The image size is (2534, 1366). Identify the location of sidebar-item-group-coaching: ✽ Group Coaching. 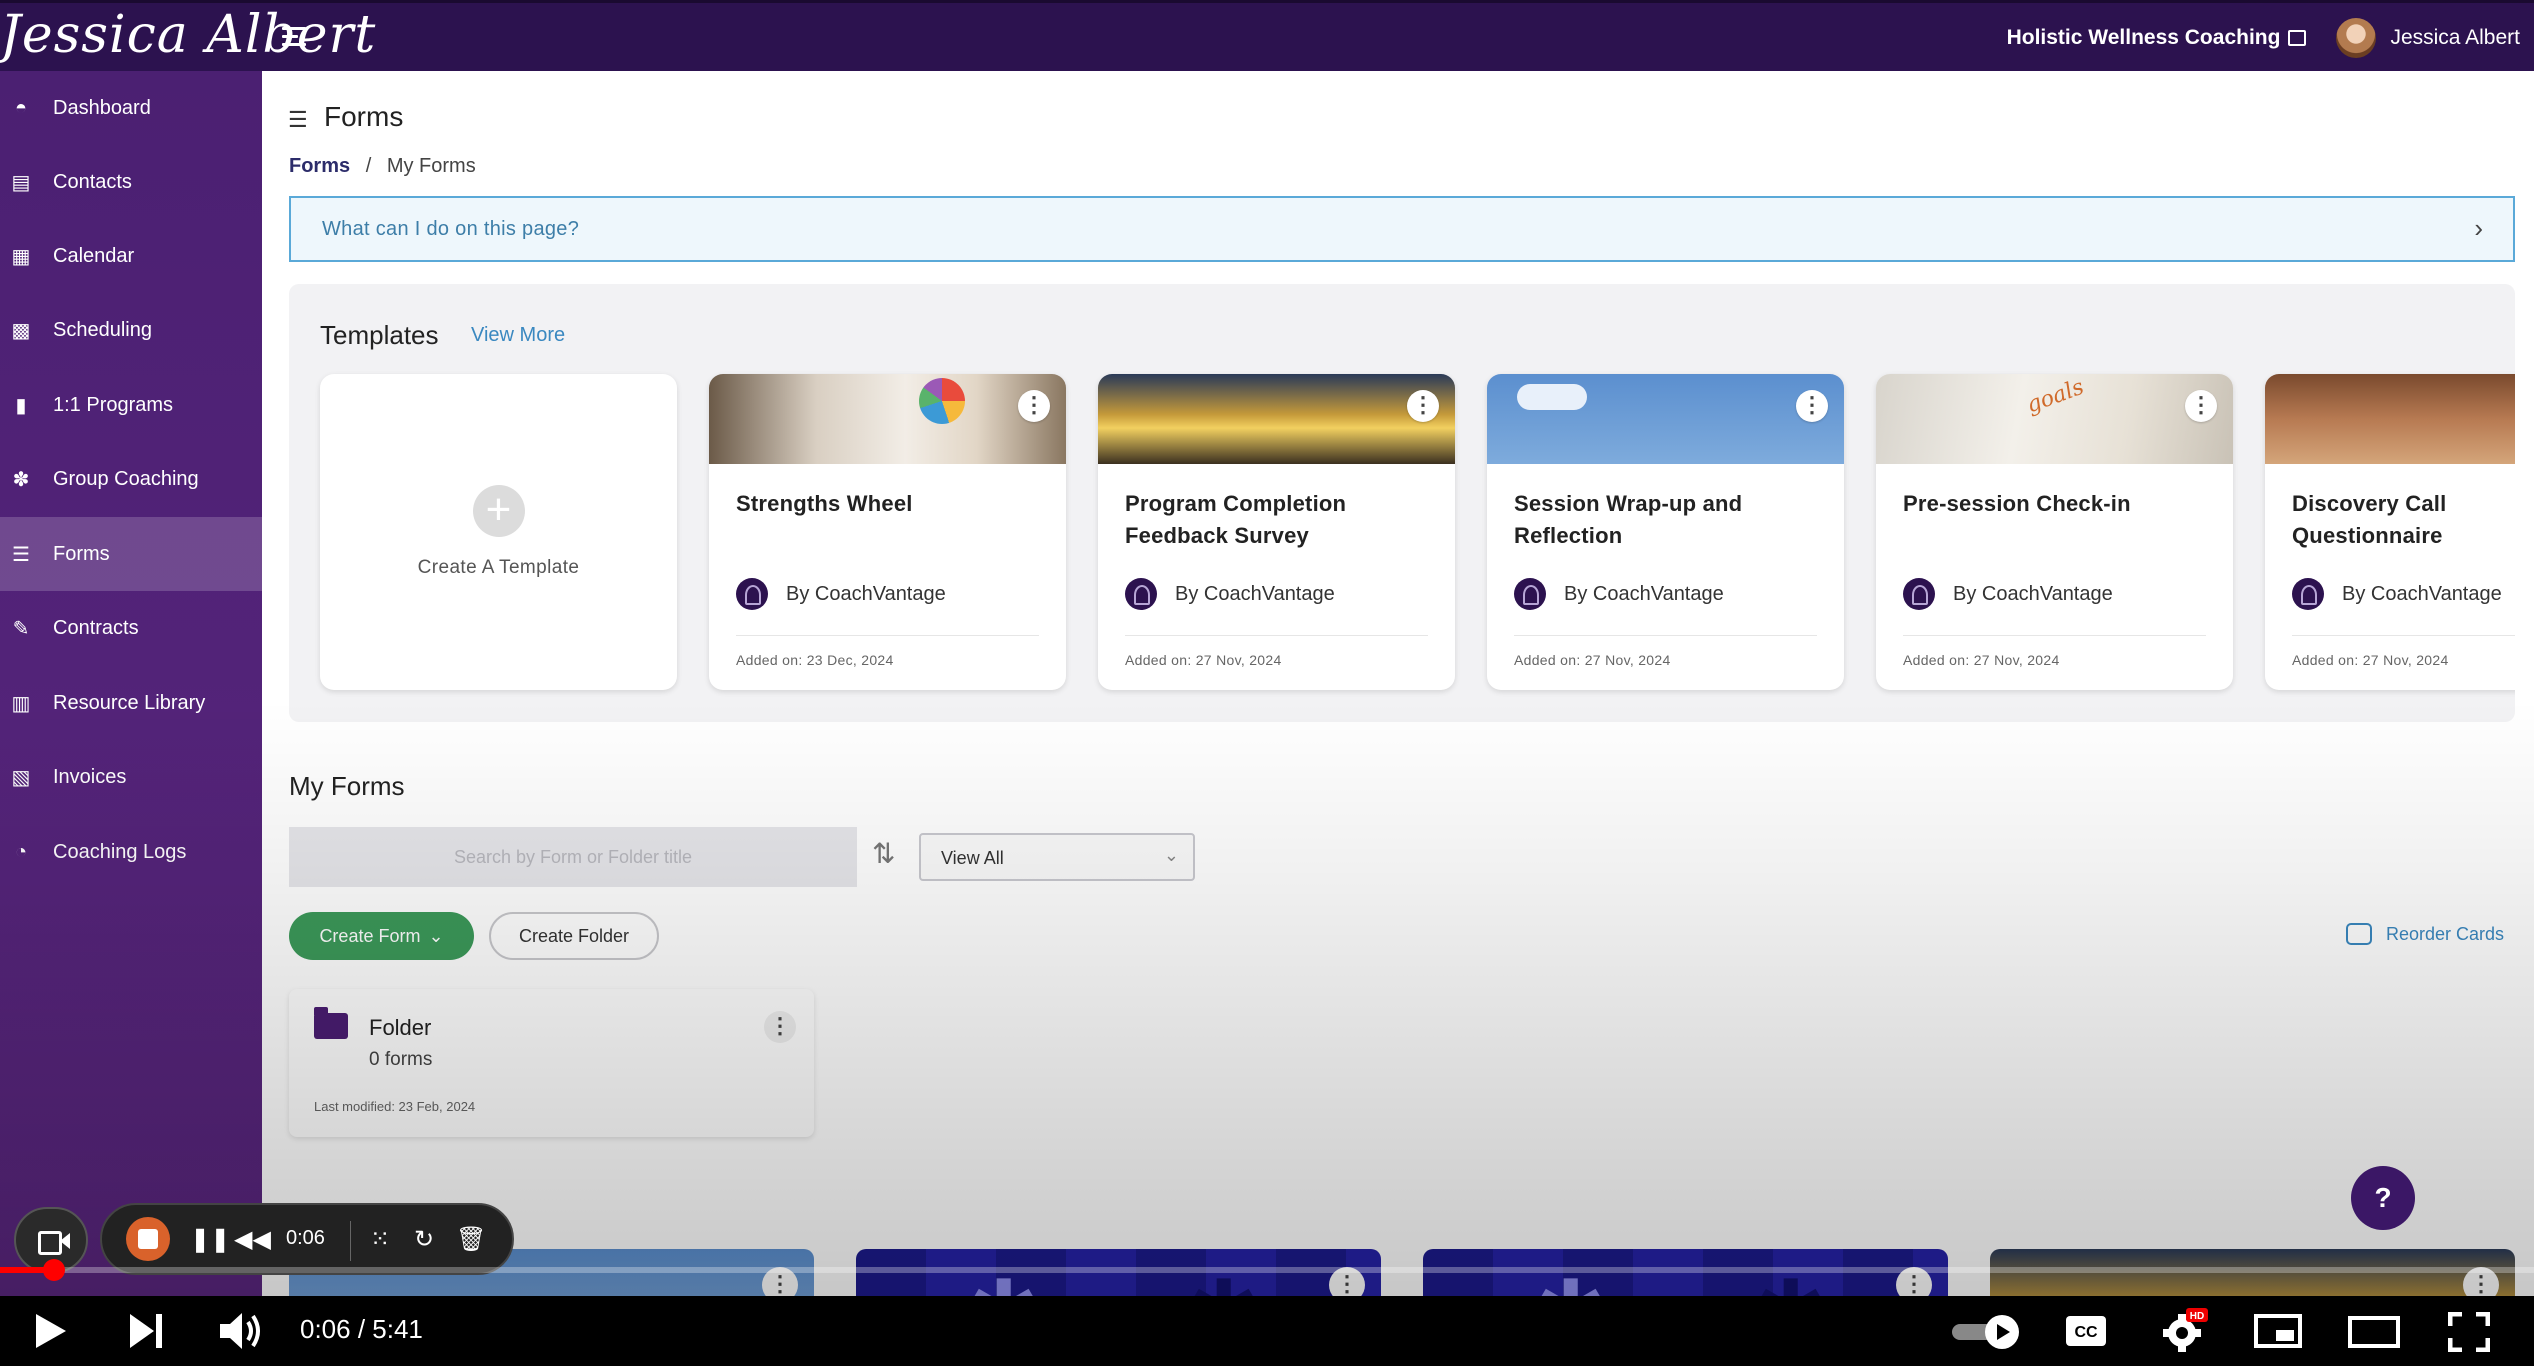
(131, 479).